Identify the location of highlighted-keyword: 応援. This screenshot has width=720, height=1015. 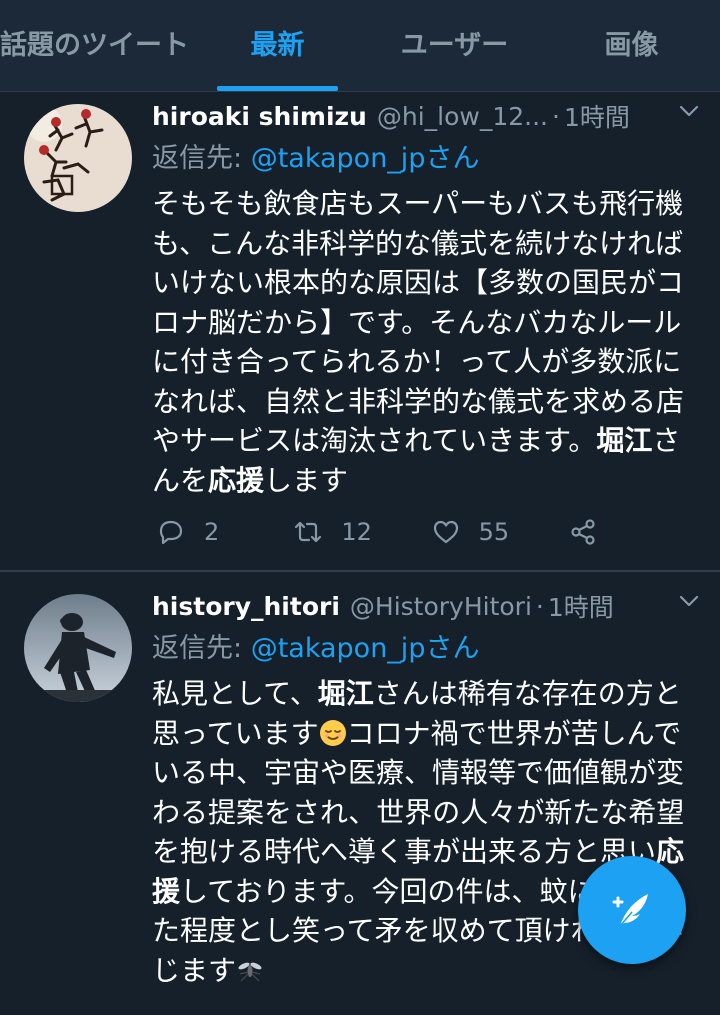
(236, 480).